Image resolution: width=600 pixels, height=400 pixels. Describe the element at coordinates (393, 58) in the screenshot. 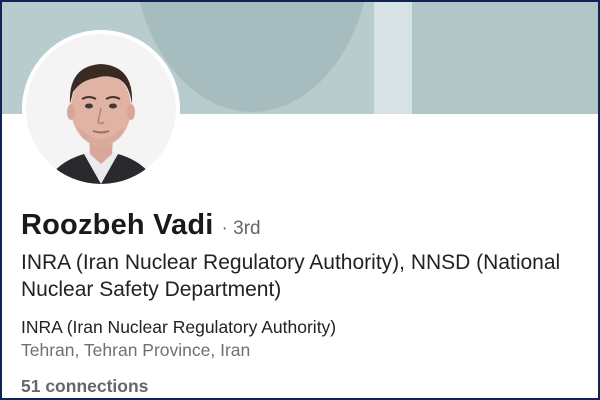

I see `banner-panel-light` at that location.